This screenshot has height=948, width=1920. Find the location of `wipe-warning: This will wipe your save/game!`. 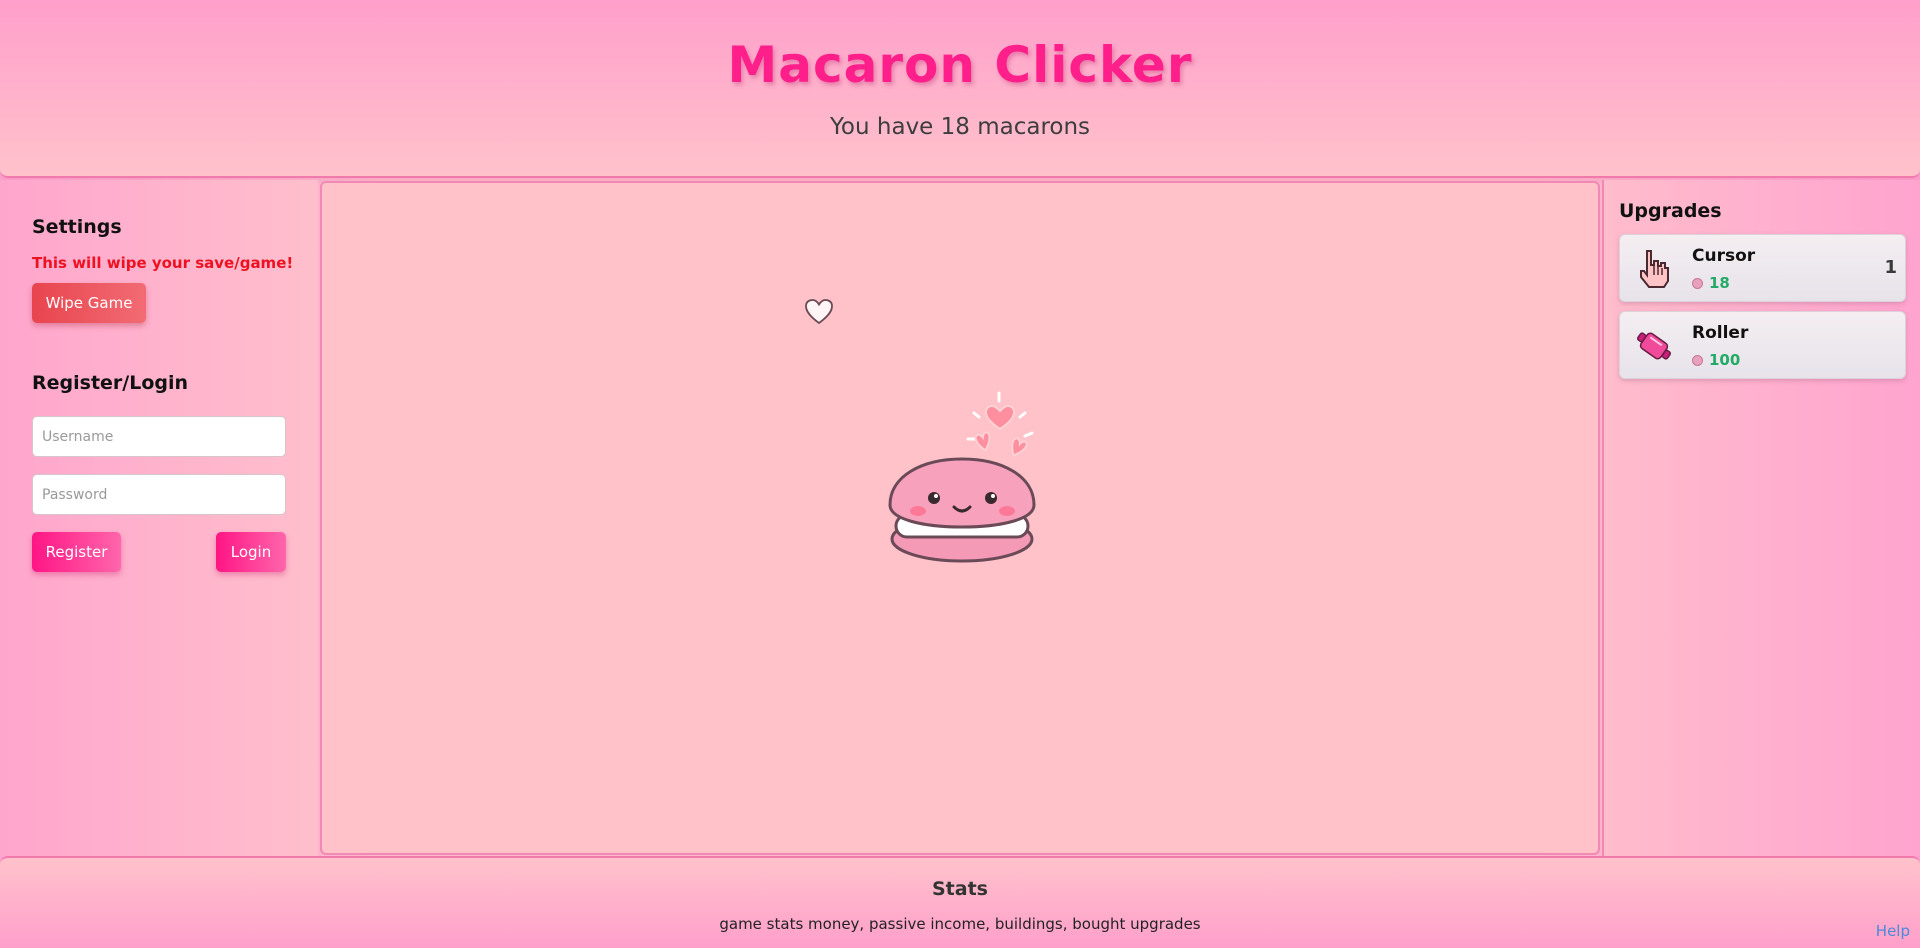

wipe-warning: This will wipe your save/game! is located at coordinates (163, 263).